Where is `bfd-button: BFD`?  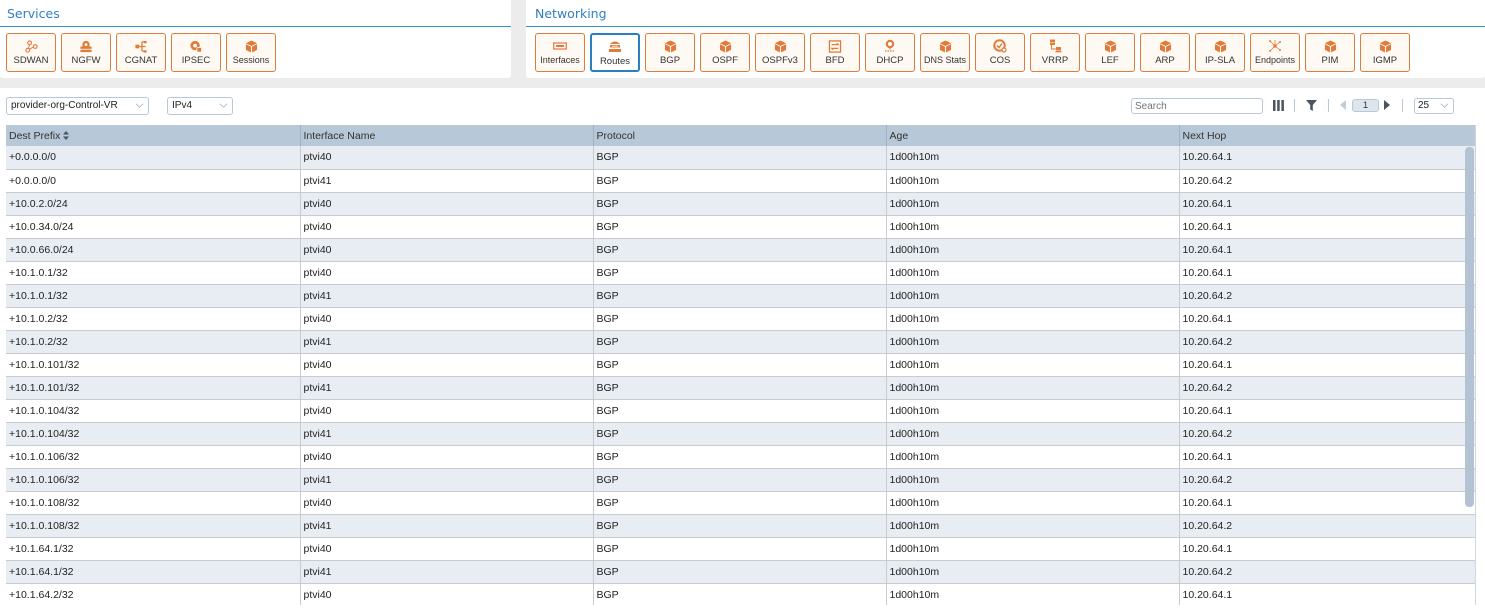 bfd-button: BFD is located at coordinates (835, 52).